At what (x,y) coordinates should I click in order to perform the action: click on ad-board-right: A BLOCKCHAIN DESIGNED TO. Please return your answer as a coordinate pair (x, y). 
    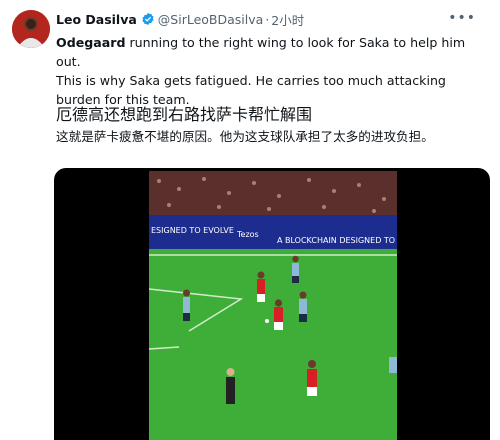
    Looking at the image, I should click on (336, 240).